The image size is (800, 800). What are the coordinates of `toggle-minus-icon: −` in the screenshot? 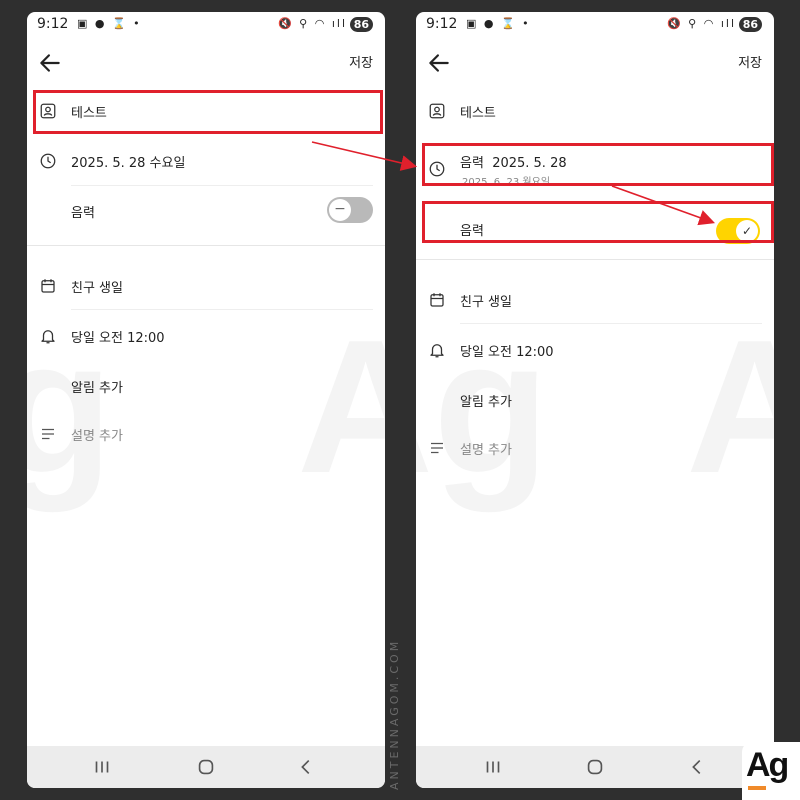 It's located at (340, 210).